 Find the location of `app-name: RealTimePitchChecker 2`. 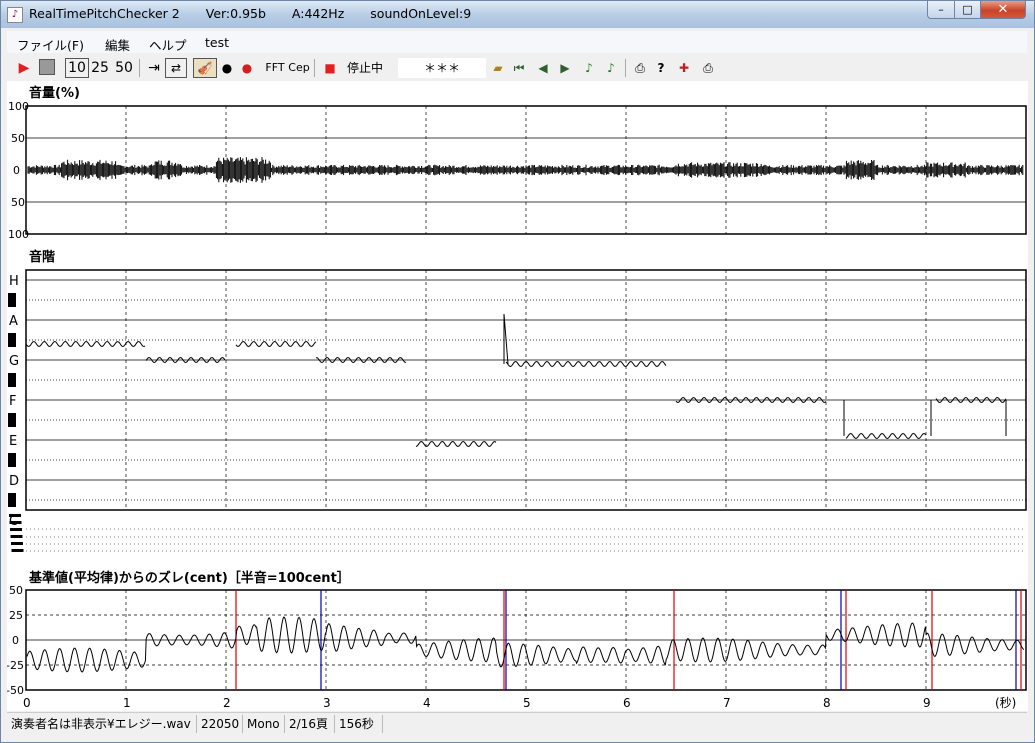

app-name: RealTimePitchChecker 2 is located at coordinates (104, 13).